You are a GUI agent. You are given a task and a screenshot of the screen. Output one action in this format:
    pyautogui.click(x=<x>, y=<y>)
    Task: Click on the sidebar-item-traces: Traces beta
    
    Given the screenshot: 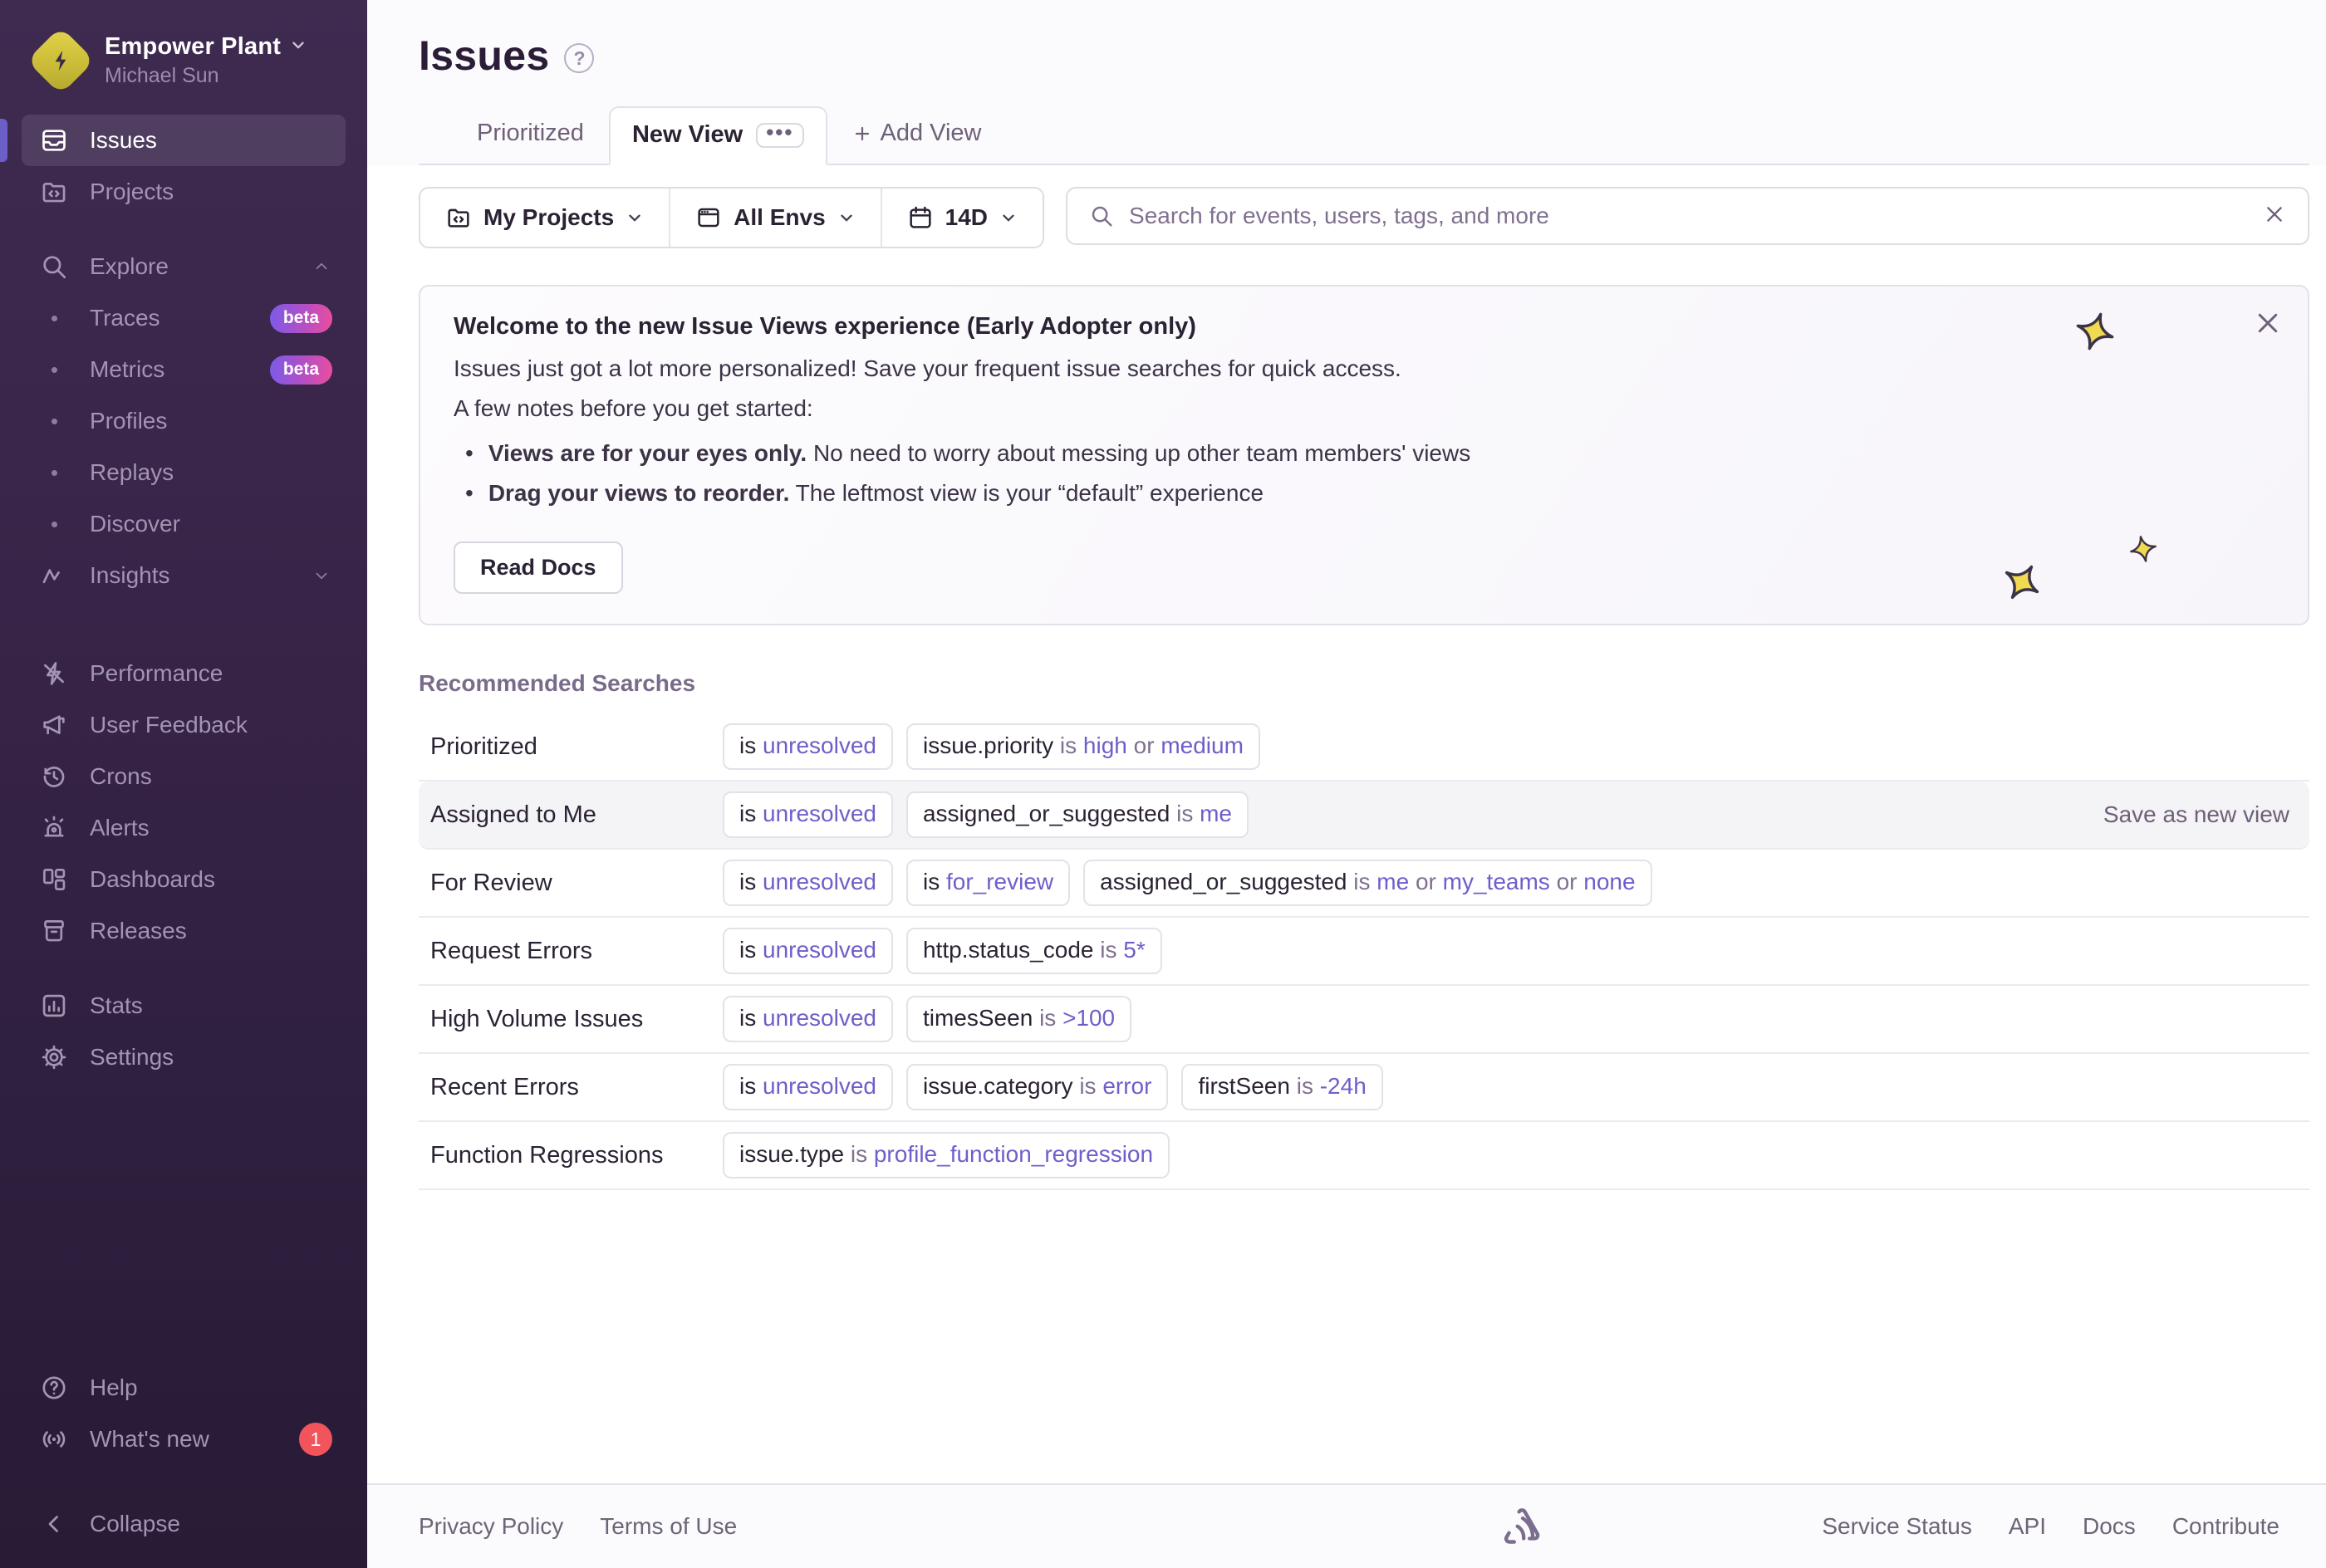 What is the action you would take?
    pyautogui.click(x=184, y=318)
    